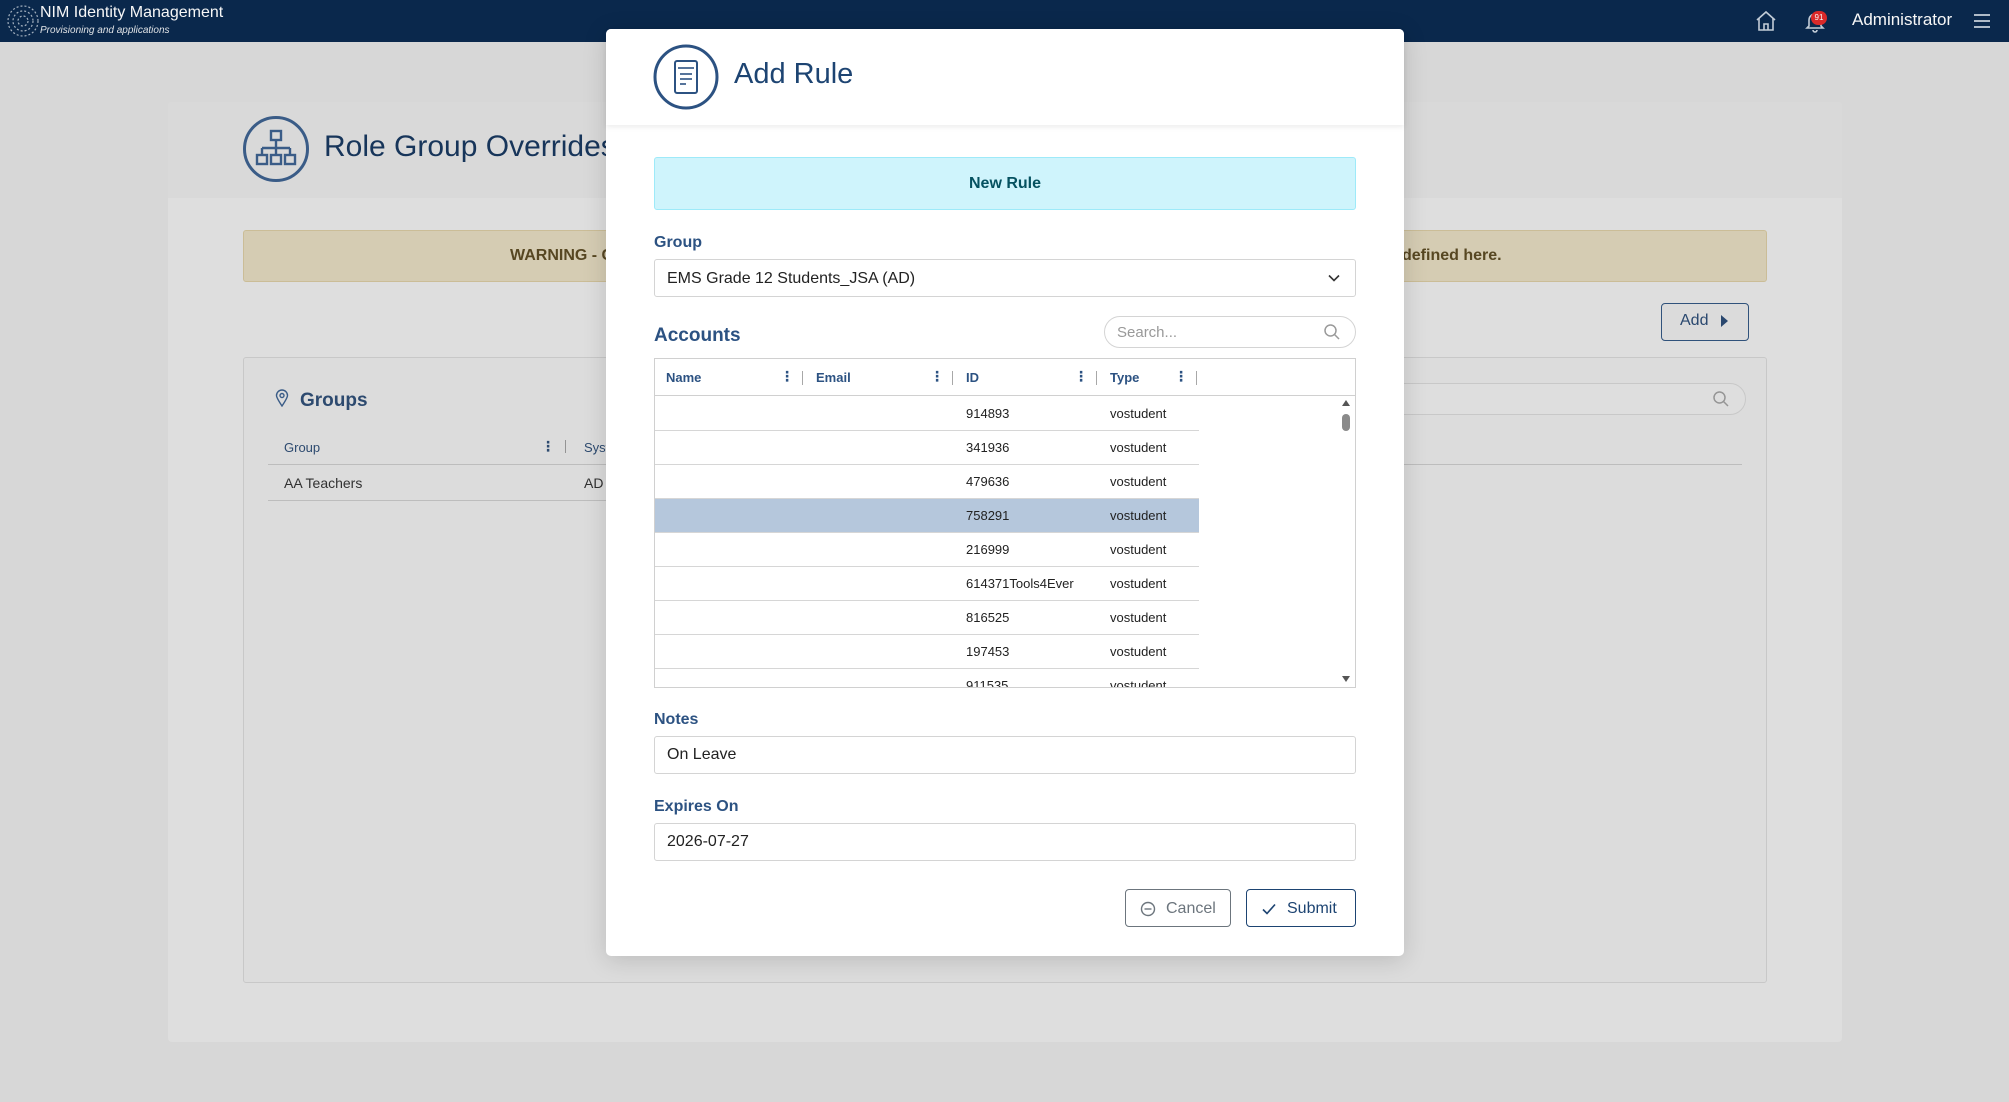 This screenshot has width=2009, height=1102. I want to click on search-icon, so click(1332, 332).